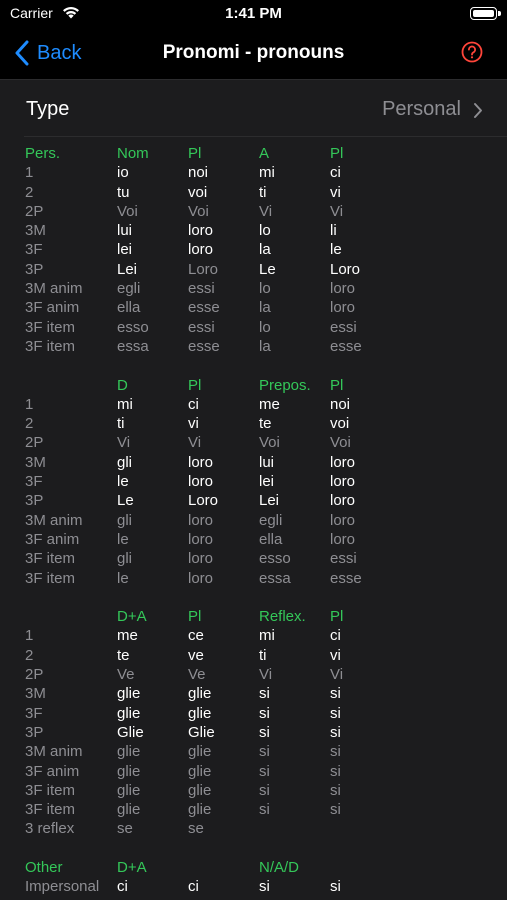  What do you see at coordinates (485, 13) in the screenshot?
I see `battery-icon` at bounding box center [485, 13].